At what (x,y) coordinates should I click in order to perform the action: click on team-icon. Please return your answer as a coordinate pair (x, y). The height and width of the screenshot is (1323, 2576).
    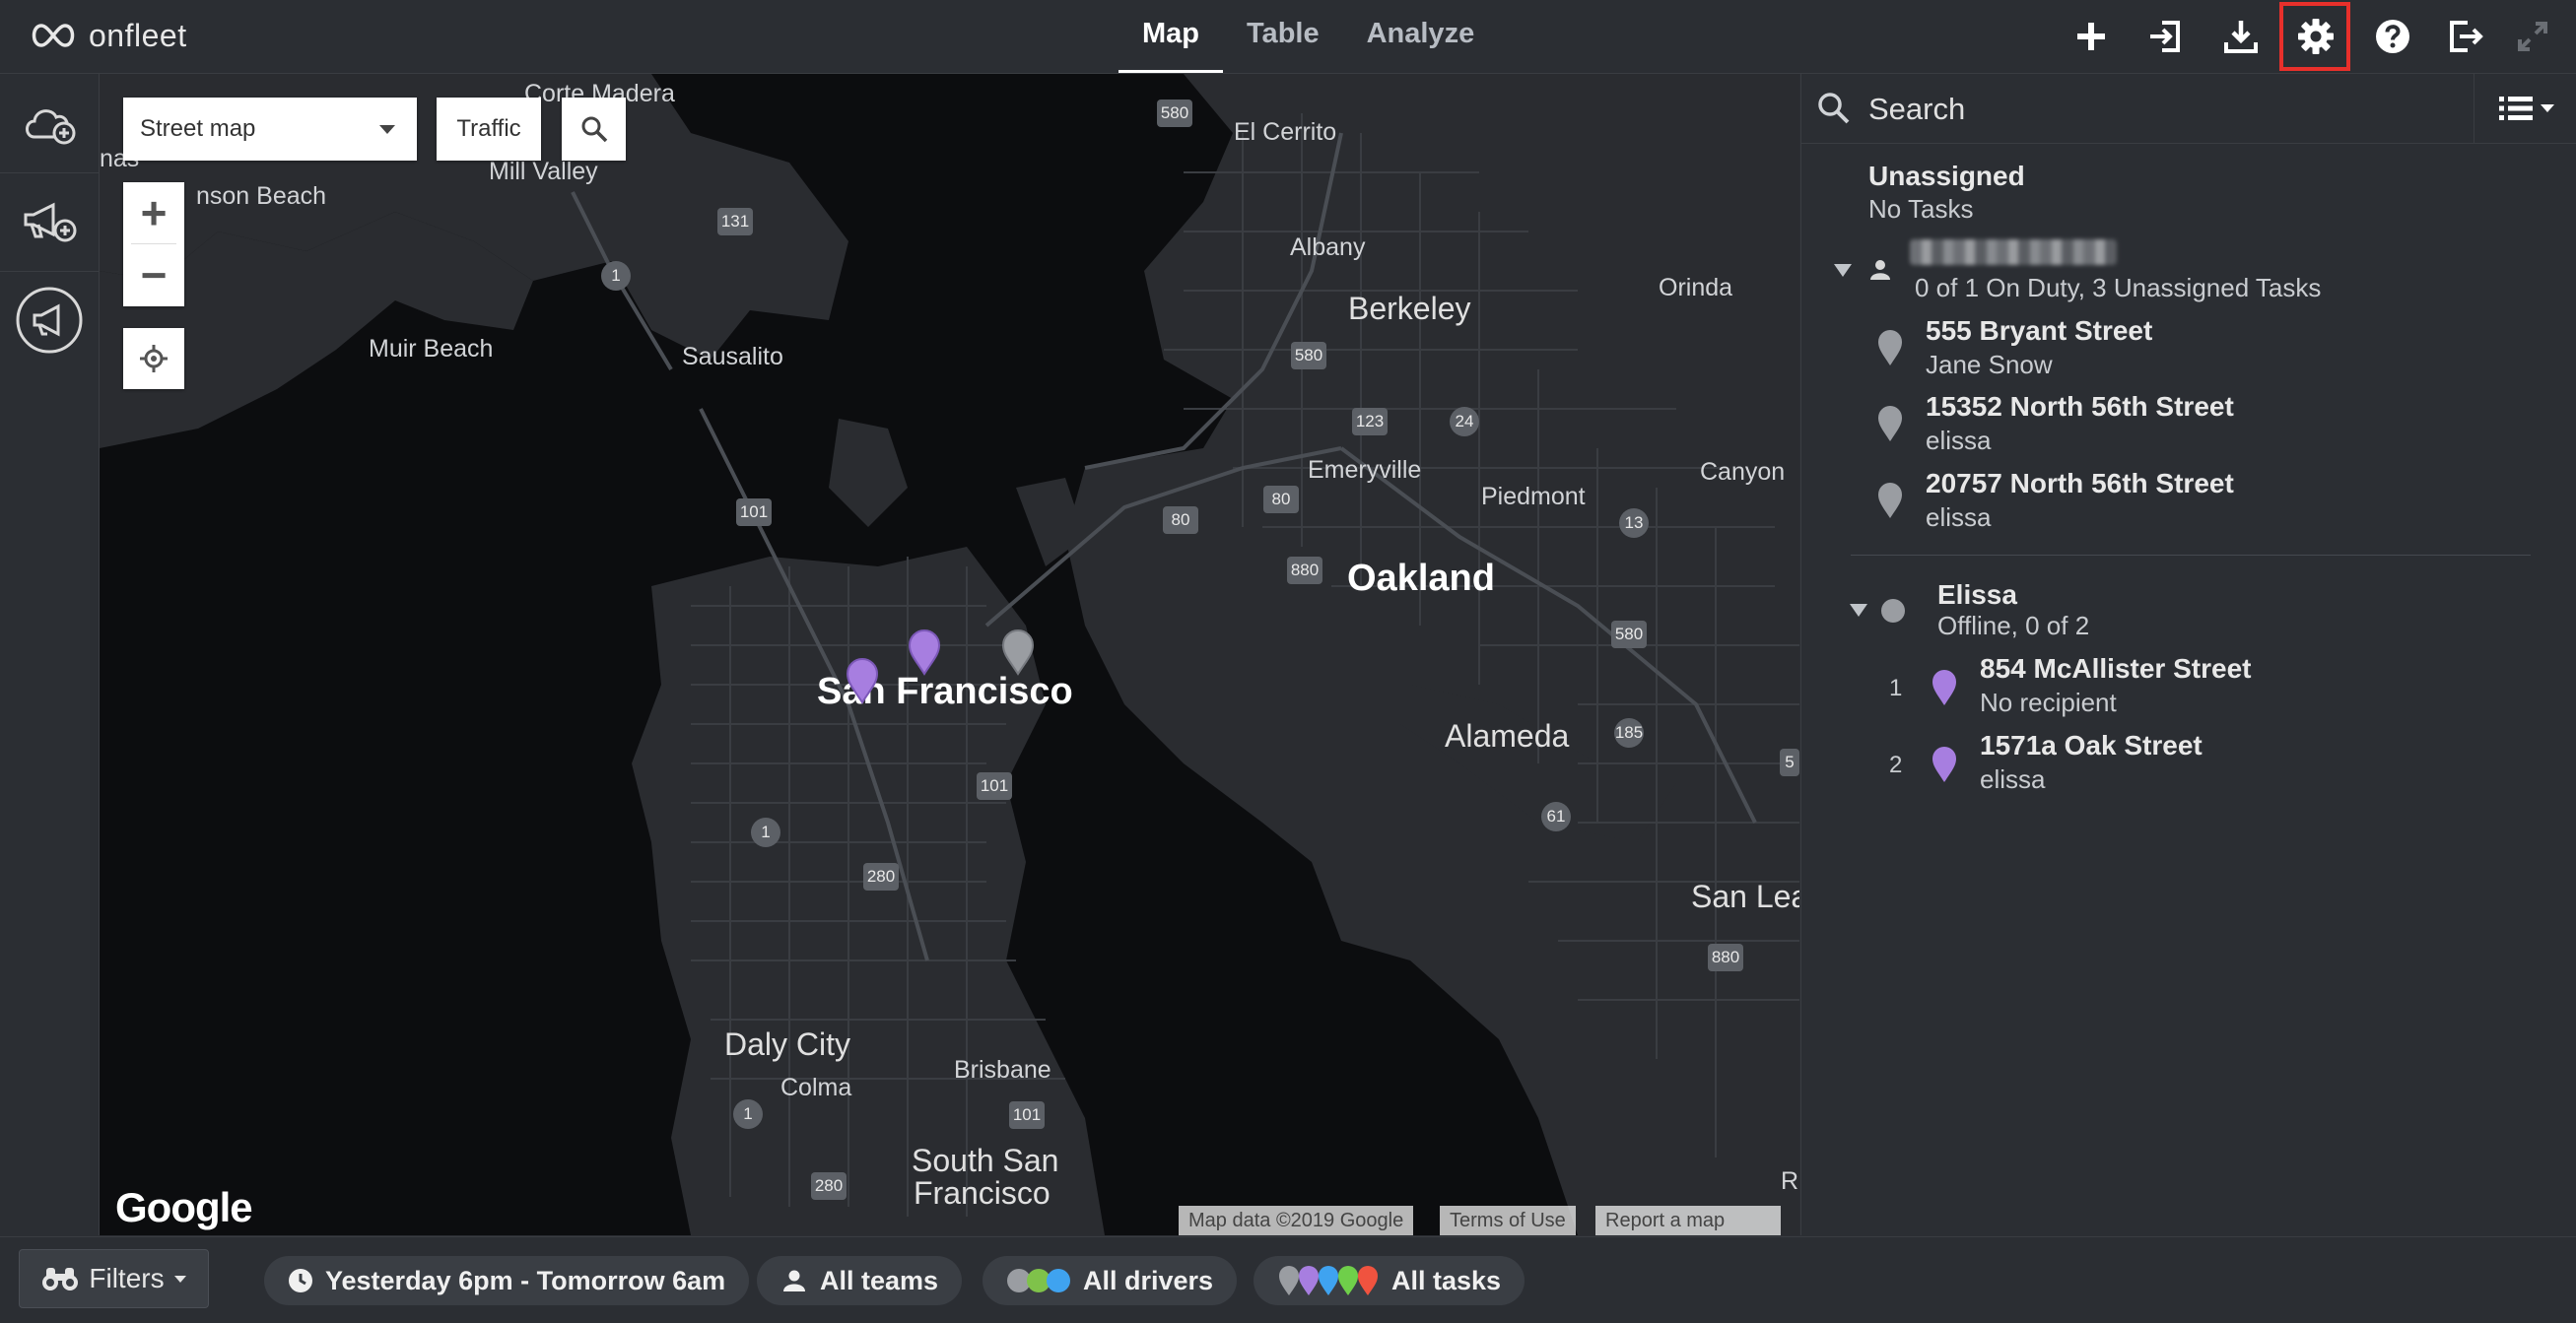
    Looking at the image, I should click on (794, 1280).